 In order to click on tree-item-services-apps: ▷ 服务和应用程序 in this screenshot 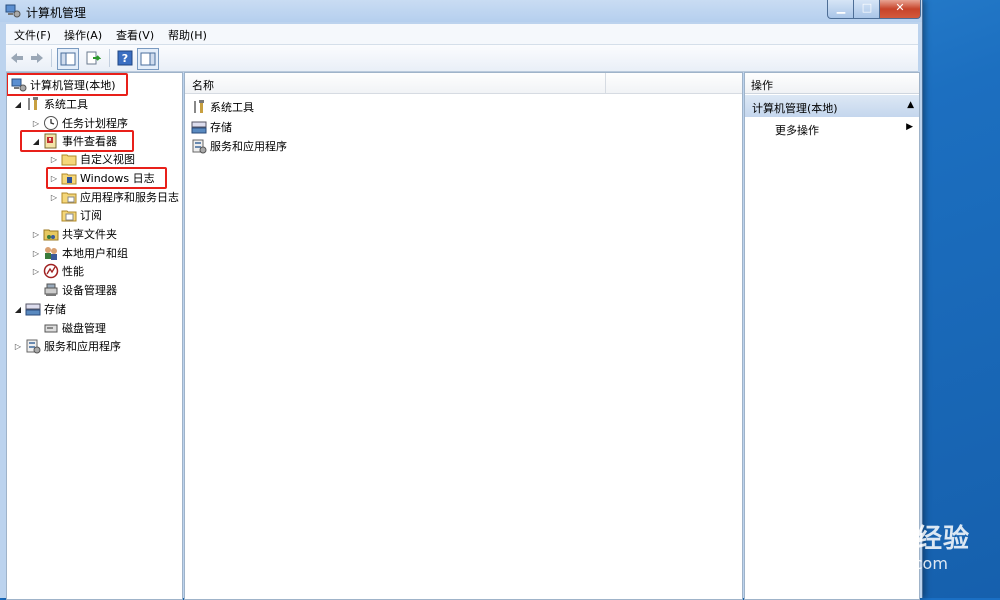, I will do `click(67, 346)`.